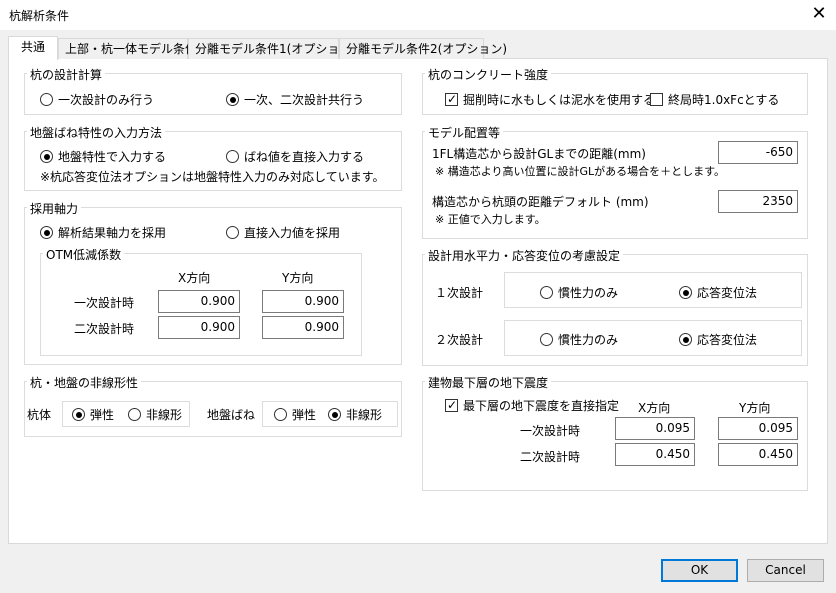  I want to click on cancel-button: Cancel, so click(785, 570).